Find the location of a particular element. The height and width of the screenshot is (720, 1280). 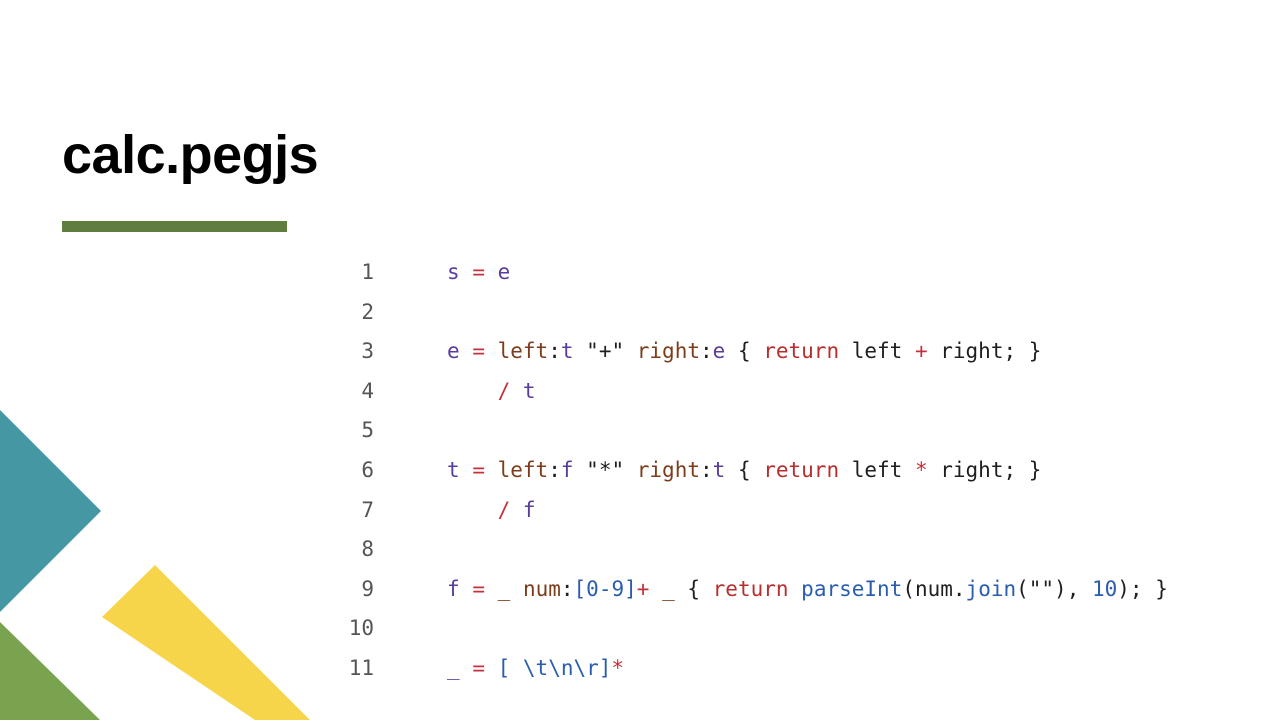

line-number: 6 is located at coordinates (367, 469).